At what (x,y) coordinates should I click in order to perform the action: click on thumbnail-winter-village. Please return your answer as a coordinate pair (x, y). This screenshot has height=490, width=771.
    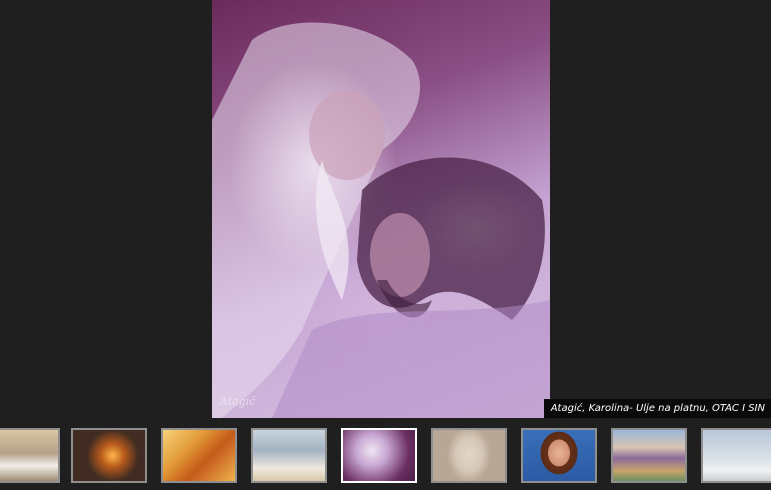
    Looking at the image, I should click on (30, 455).